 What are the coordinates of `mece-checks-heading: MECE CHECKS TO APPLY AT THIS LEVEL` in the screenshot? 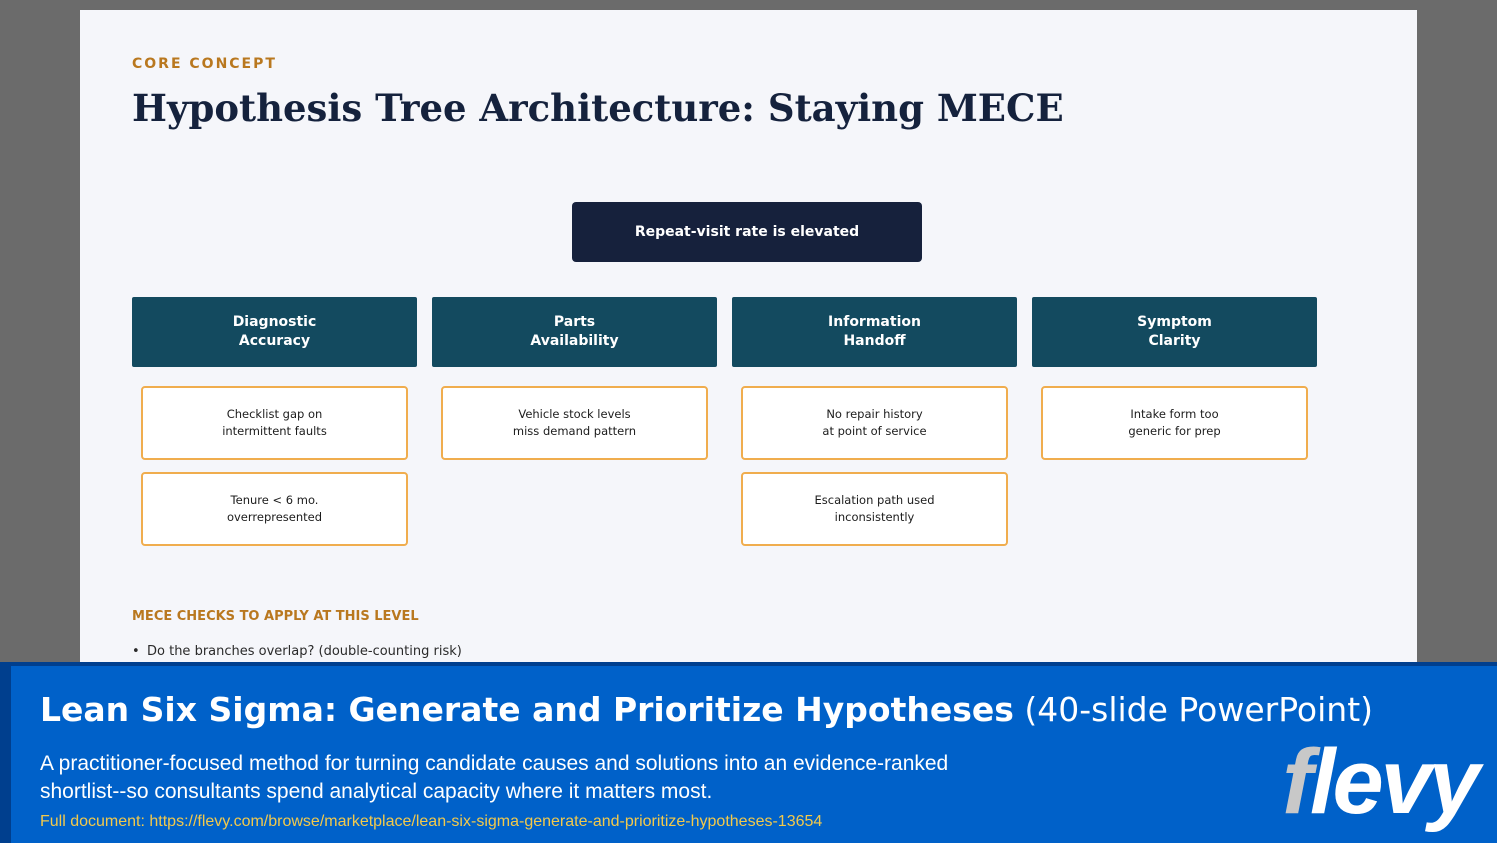 It's located at (275, 616).